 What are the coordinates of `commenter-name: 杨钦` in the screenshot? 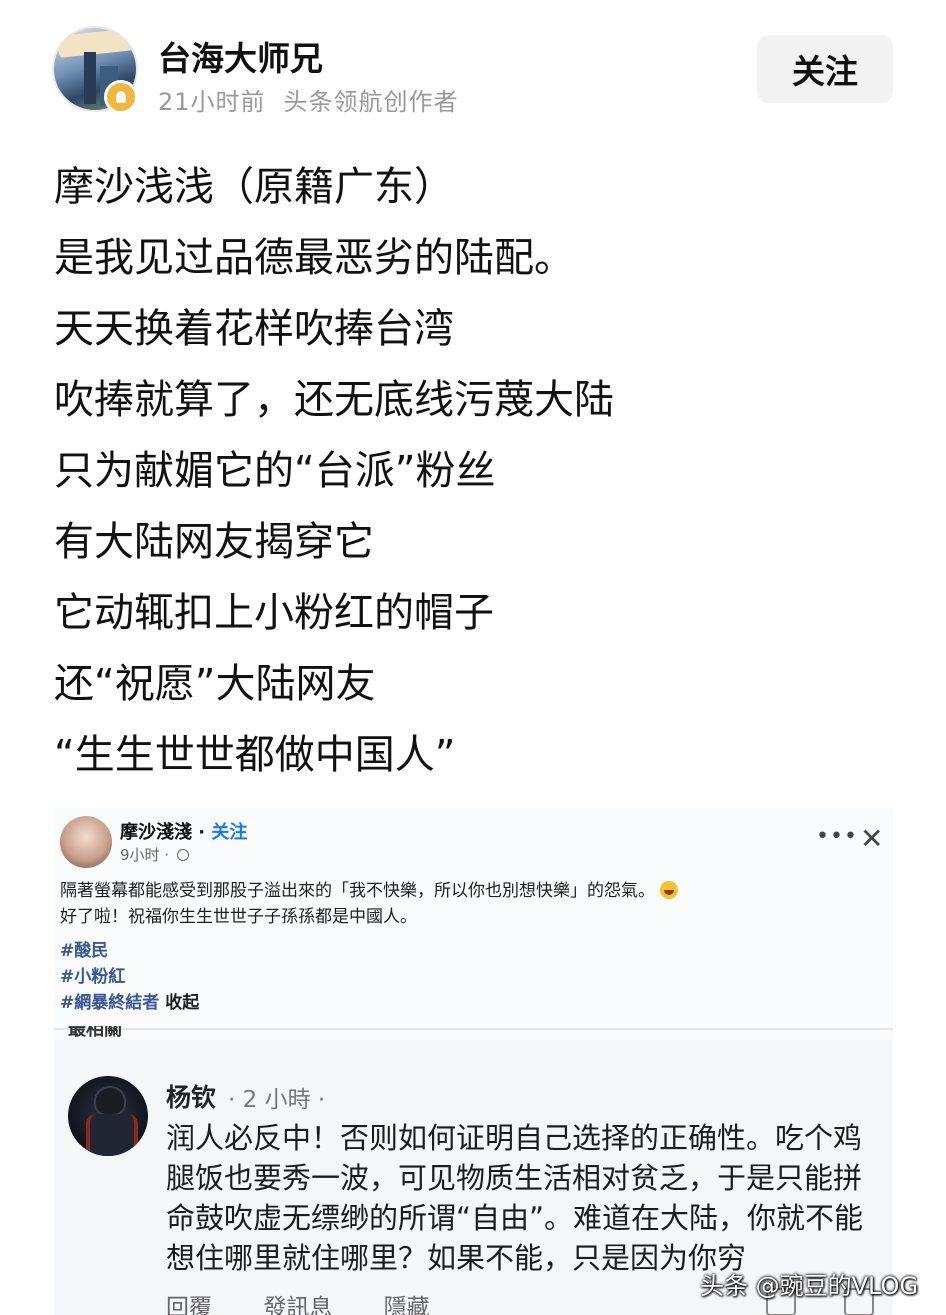 It's located at (191, 1097).